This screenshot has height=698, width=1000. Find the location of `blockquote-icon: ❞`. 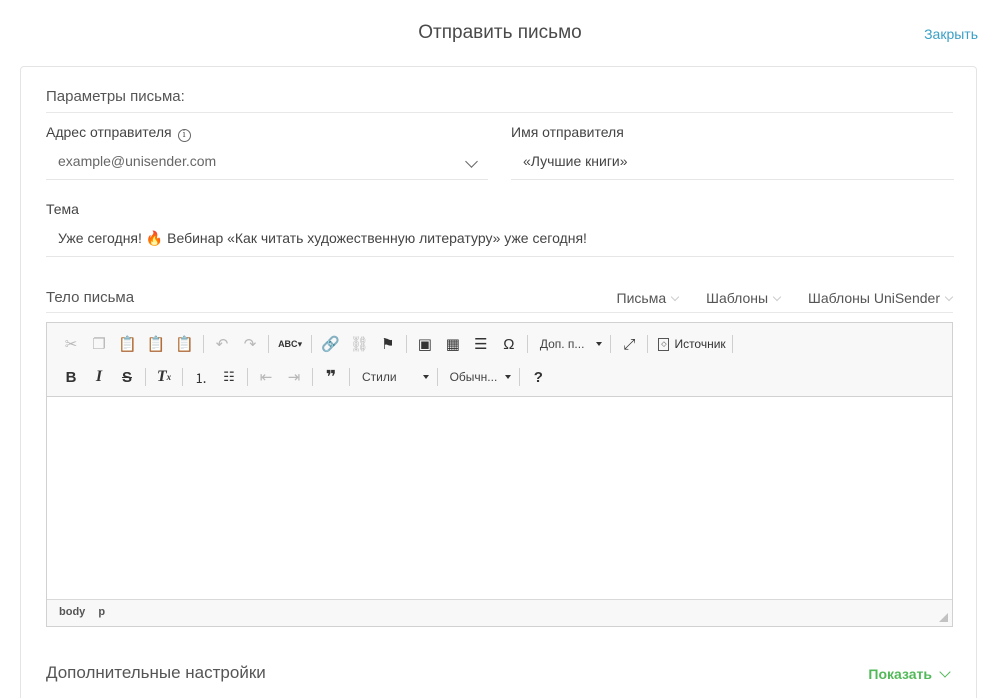

blockquote-icon: ❞ is located at coordinates (331, 377).